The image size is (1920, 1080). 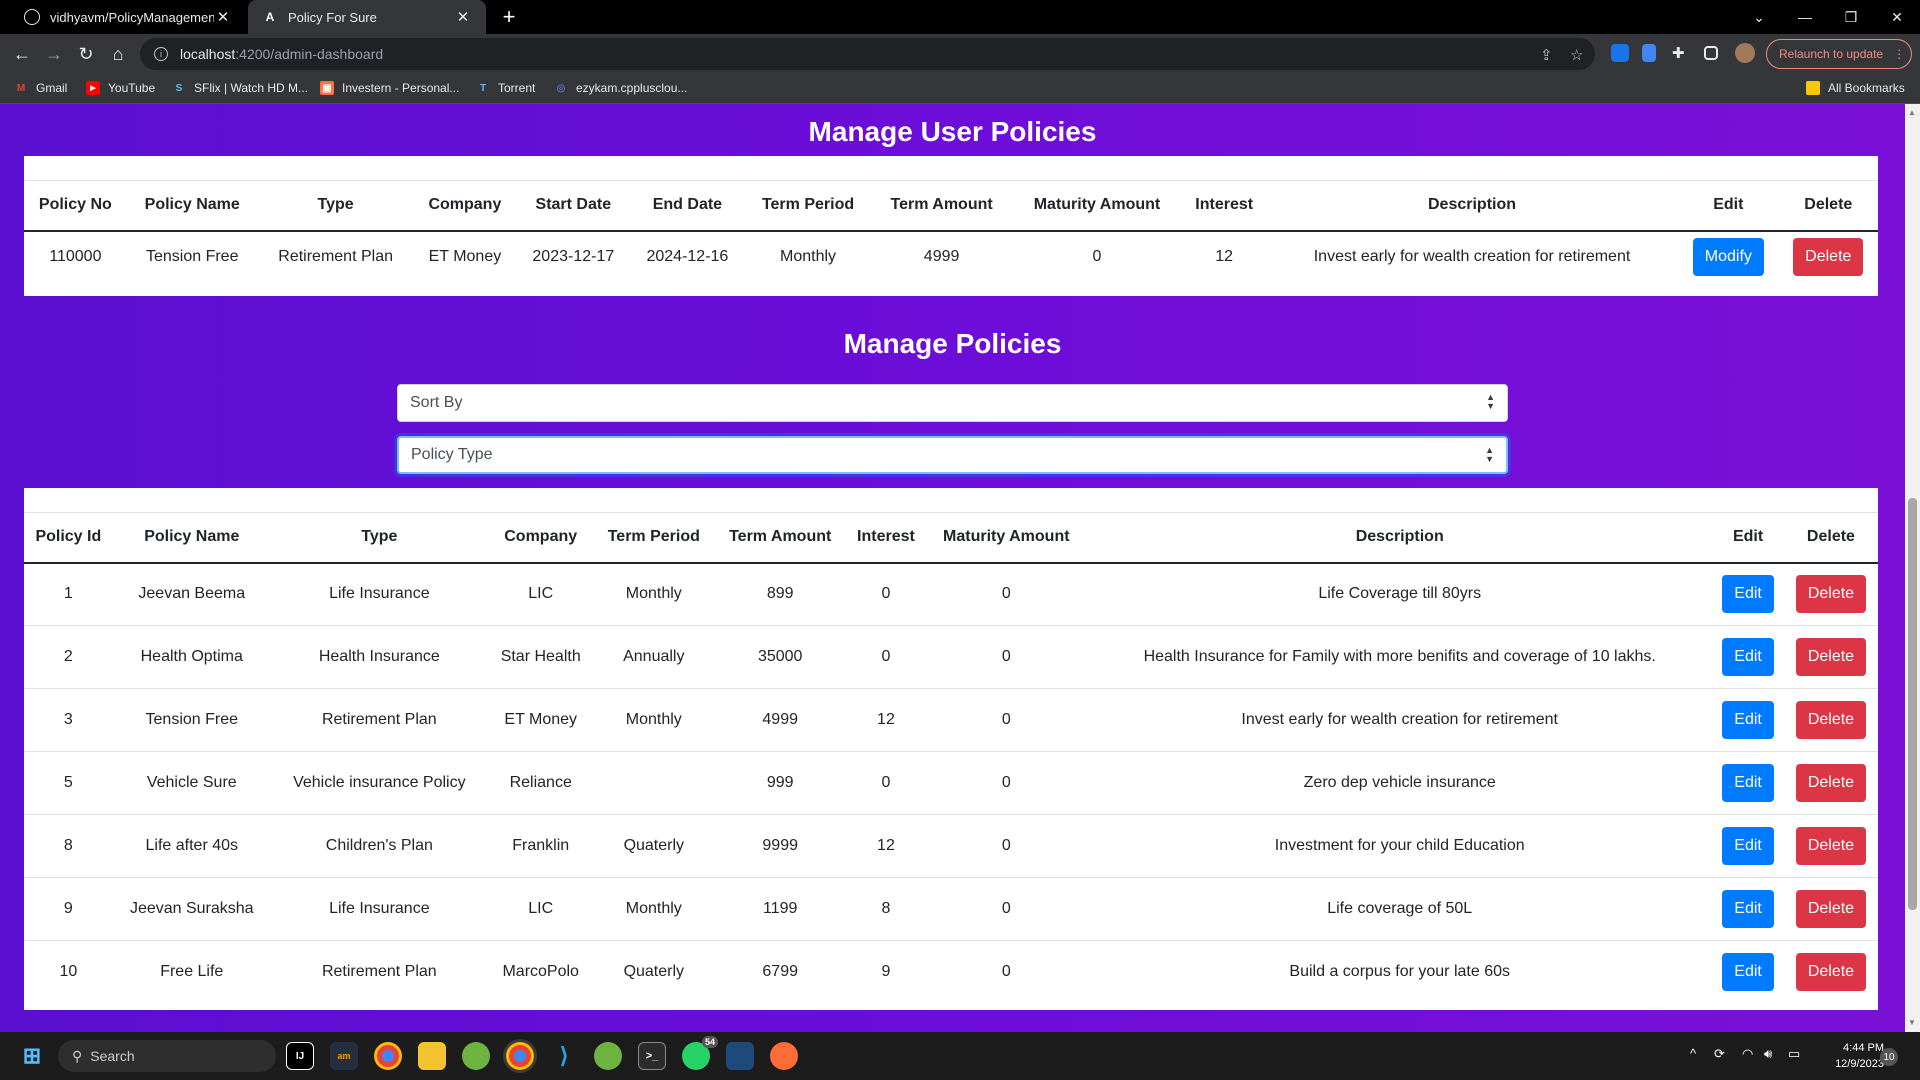 What do you see at coordinates (1400, 972) in the screenshot?
I see `description: Build a corpus for your late 60s` at bounding box center [1400, 972].